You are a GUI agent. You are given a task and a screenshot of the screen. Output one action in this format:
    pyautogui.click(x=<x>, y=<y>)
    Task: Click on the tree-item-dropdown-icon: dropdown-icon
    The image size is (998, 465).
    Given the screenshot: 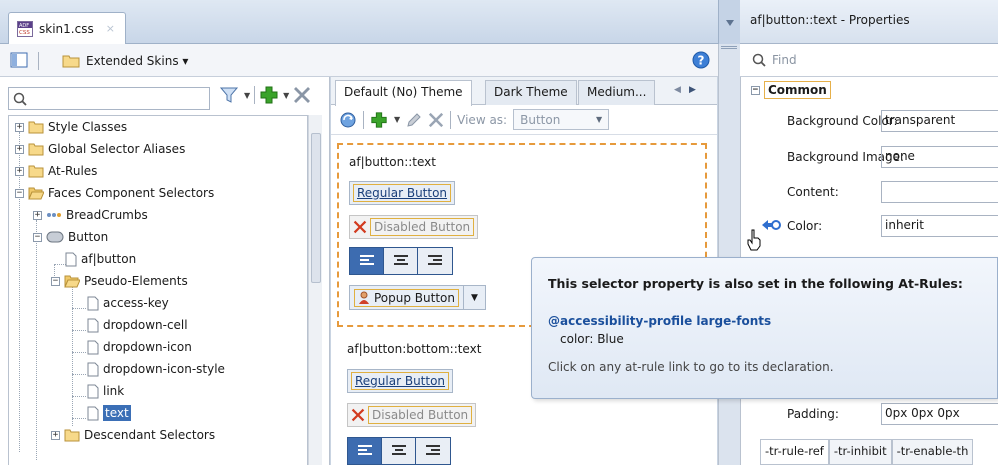 What is the action you would take?
    pyautogui.click(x=139, y=347)
    